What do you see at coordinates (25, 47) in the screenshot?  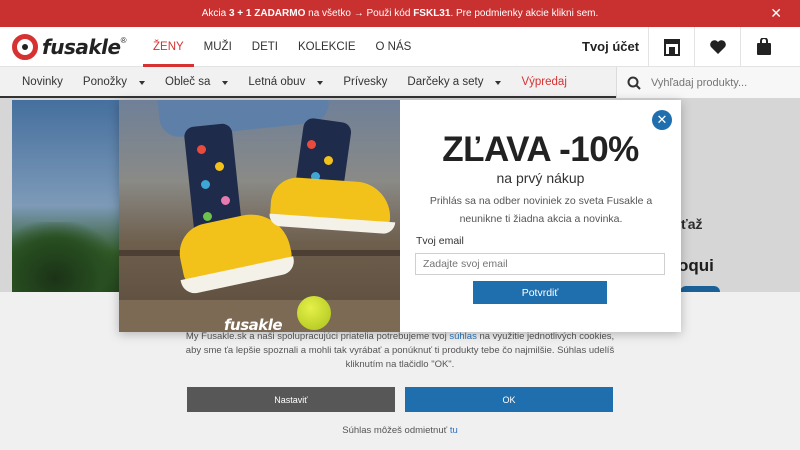 I see `logo-mark` at bounding box center [25, 47].